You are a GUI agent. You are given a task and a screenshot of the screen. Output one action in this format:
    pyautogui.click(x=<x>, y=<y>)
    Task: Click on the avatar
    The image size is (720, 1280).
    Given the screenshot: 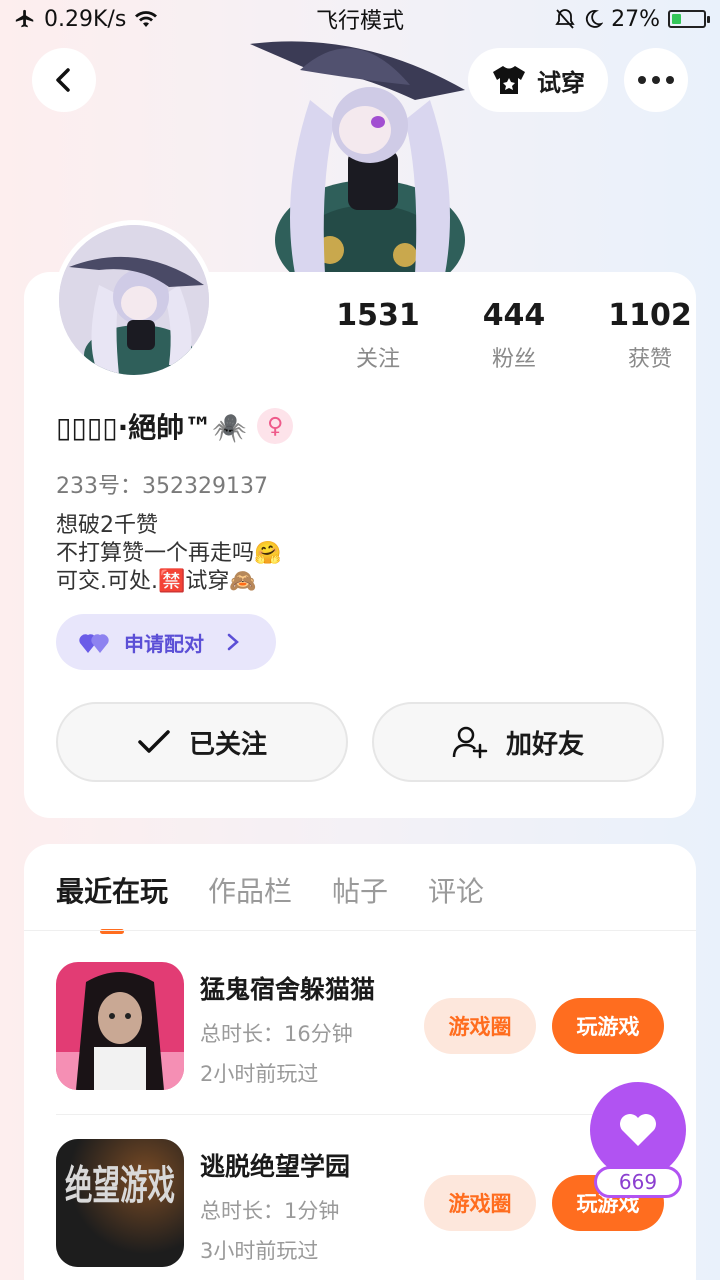 What is the action you would take?
    pyautogui.click(x=134, y=300)
    